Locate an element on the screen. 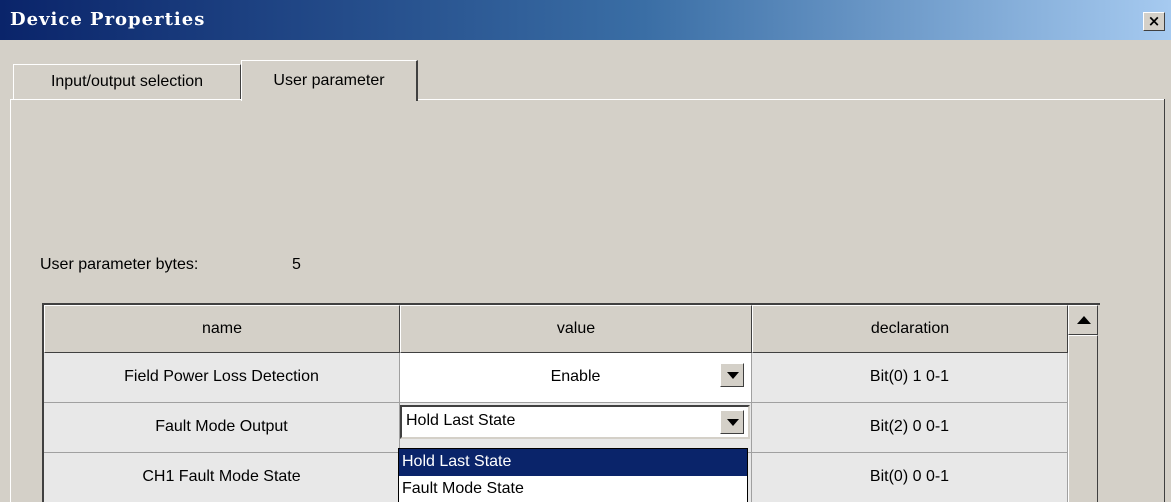 The image size is (1171, 502). close-icon: × is located at coordinates (1154, 21).